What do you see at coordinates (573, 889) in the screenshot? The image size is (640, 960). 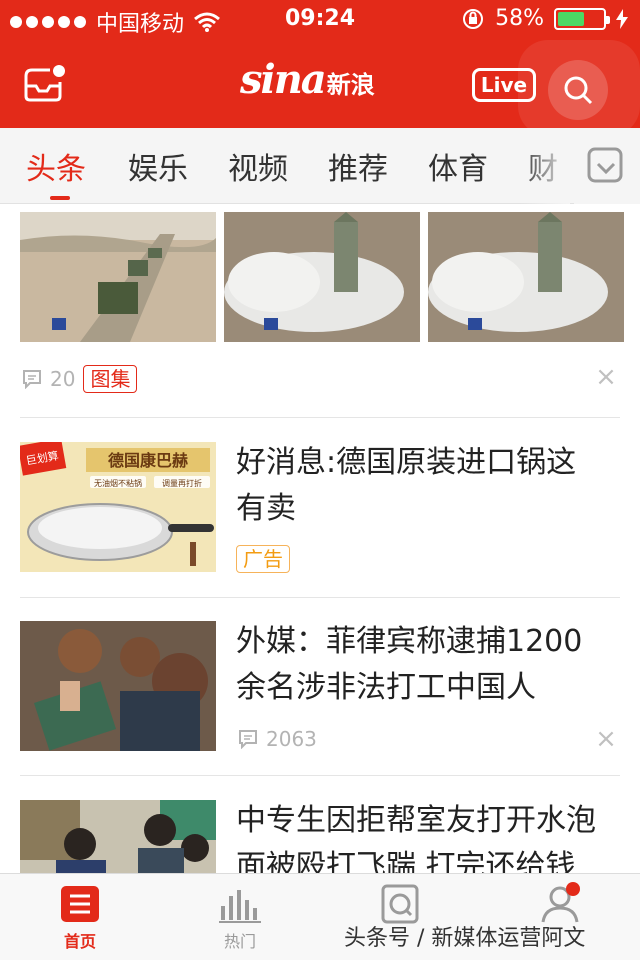 I see `notification-dot` at bounding box center [573, 889].